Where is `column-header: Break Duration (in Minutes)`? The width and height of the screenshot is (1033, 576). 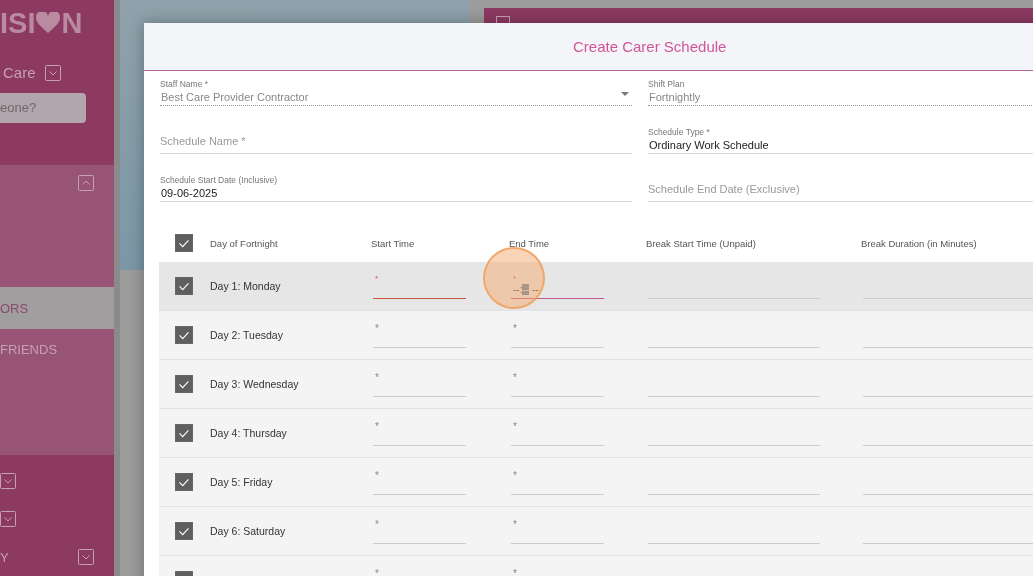
column-header: Break Duration (in Minutes) is located at coordinates (919, 243).